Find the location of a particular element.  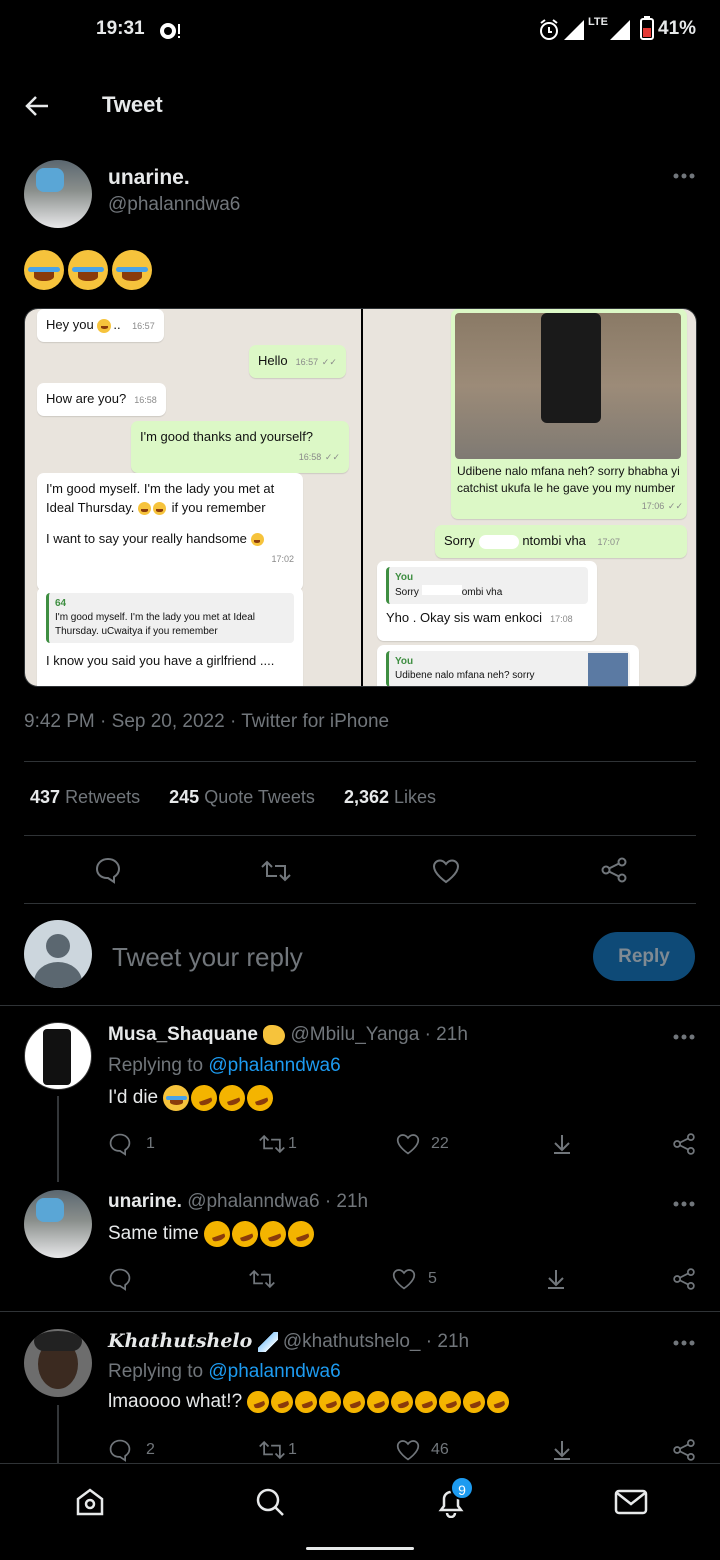

reply-actions: 2 1 46 is located at coordinates (403, 1451).